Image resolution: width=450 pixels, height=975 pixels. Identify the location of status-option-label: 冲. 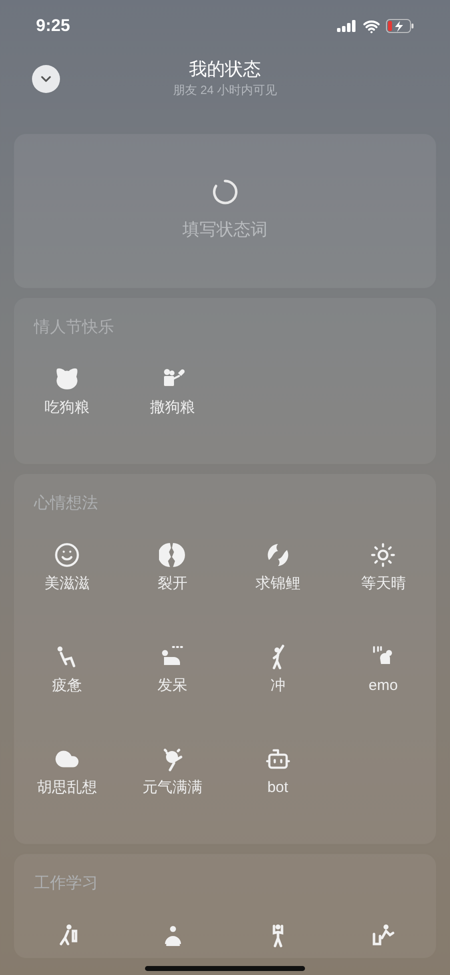
(278, 686).